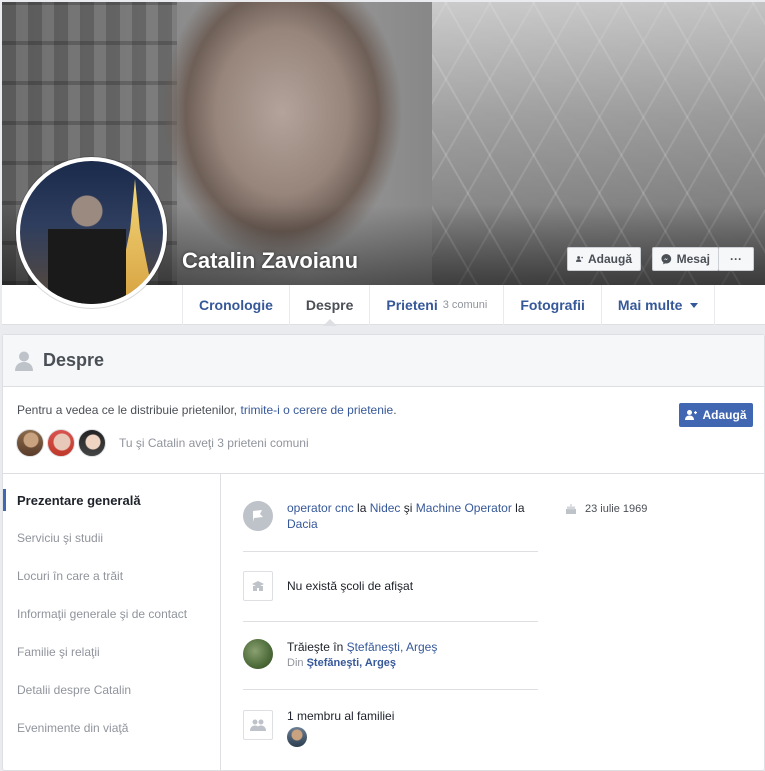 The height and width of the screenshot is (771, 765). What do you see at coordinates (111, 538) in the screenshot?
I see `nav-work-education: Serviciu şi studii` at bounding box center [111, 538].